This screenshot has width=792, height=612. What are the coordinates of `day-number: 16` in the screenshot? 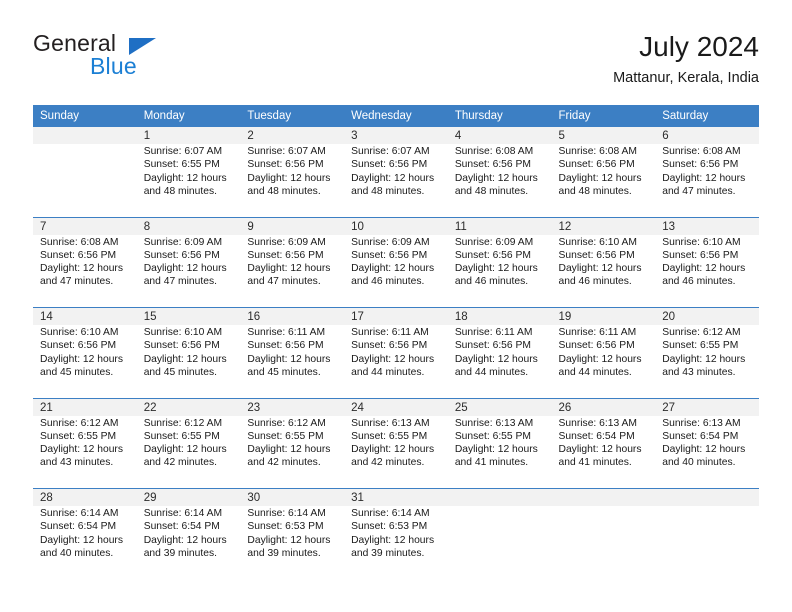 It's located at (292, 316).